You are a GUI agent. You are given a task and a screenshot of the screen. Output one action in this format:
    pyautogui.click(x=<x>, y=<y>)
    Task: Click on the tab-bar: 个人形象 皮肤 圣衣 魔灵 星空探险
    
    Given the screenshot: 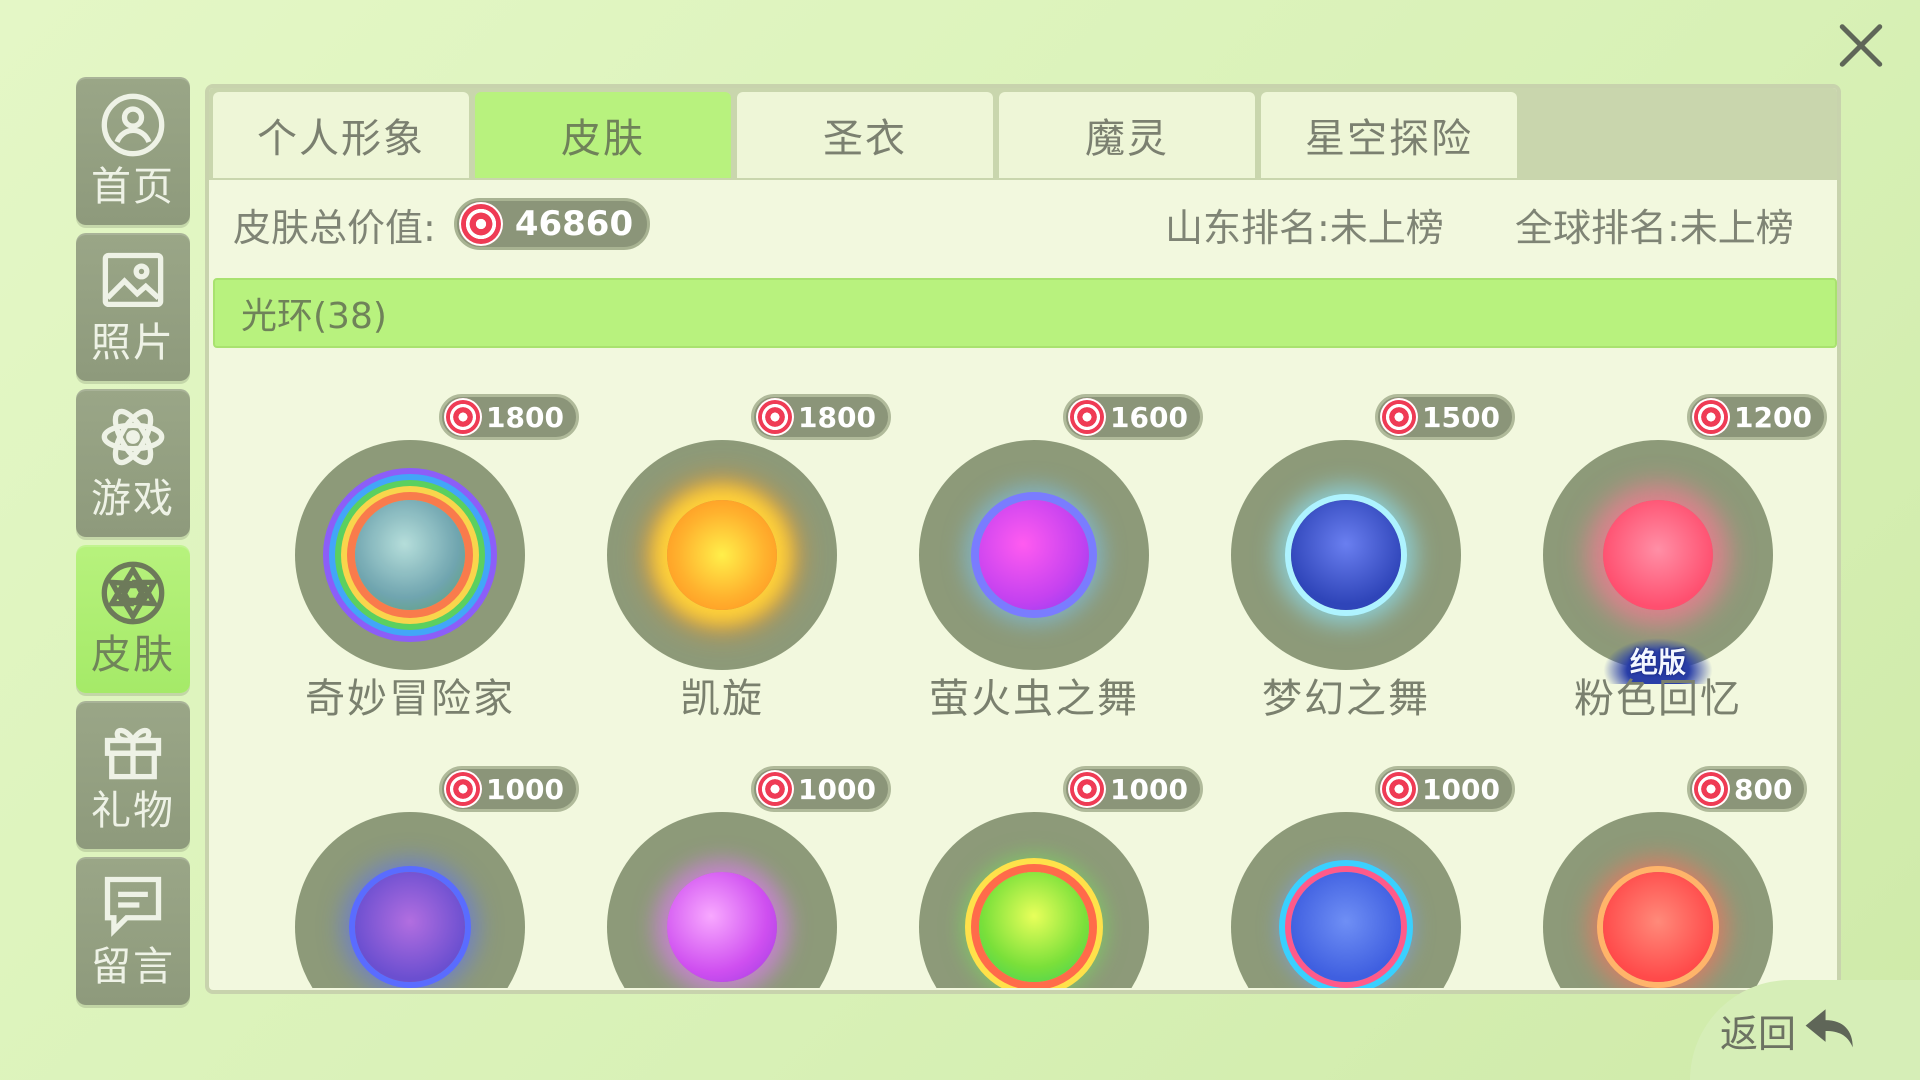 What is the action you would take?
    pyautogui.click(x=1023, y=134)
    